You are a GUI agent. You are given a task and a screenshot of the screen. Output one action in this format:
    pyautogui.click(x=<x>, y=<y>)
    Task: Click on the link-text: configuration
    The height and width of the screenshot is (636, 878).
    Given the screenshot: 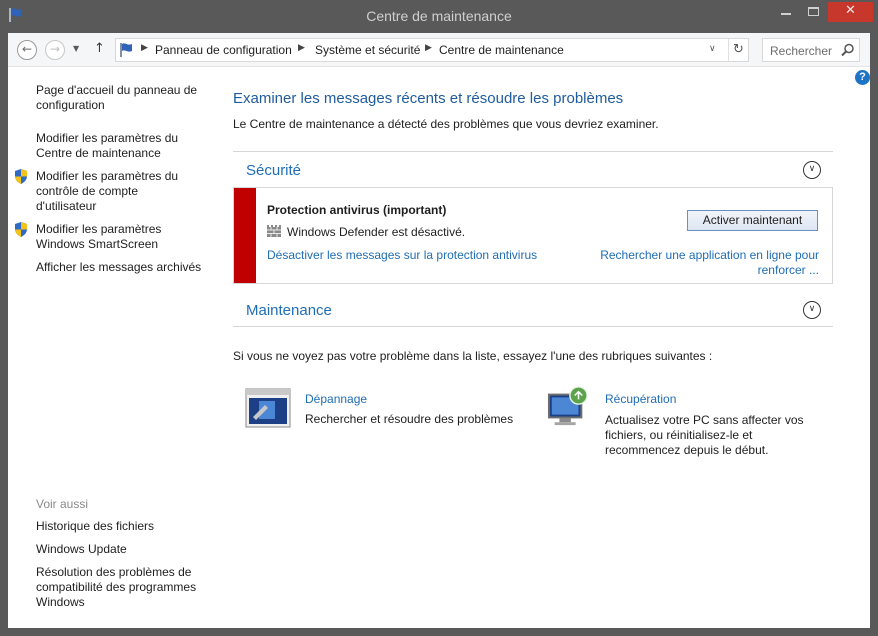 What is the action you would take?
    pyautogui.click(x=70, y=105)
    